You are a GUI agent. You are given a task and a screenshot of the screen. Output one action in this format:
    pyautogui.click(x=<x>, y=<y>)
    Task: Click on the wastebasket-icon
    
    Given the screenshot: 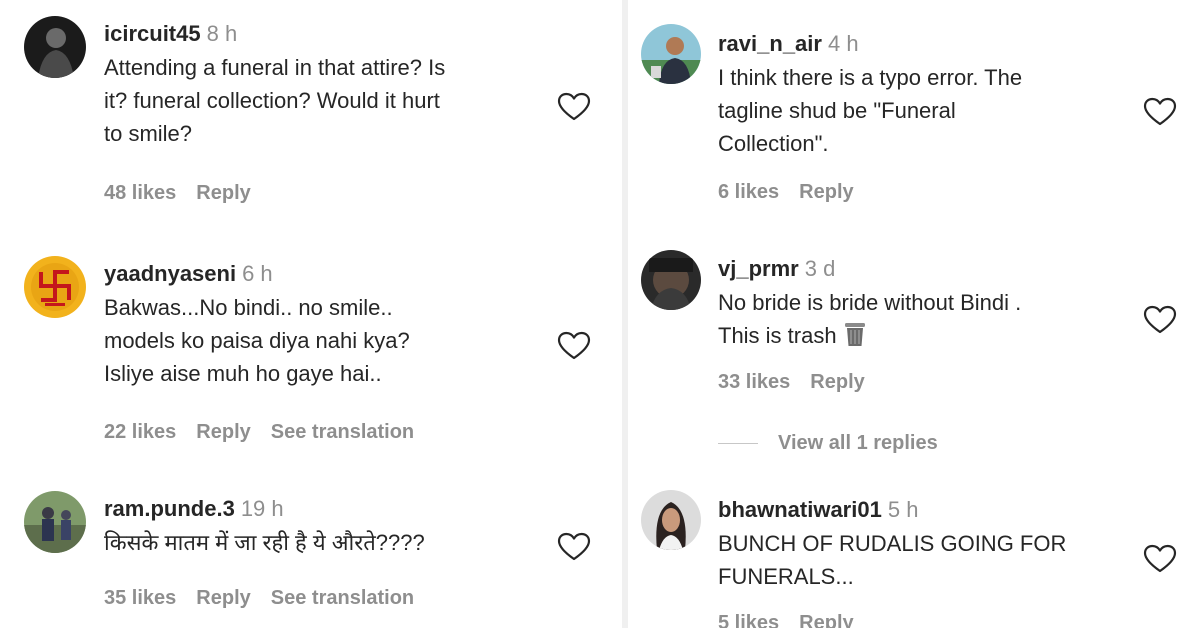 What is the action you would take?
    pyautogui.click(x=854, y=334)
    